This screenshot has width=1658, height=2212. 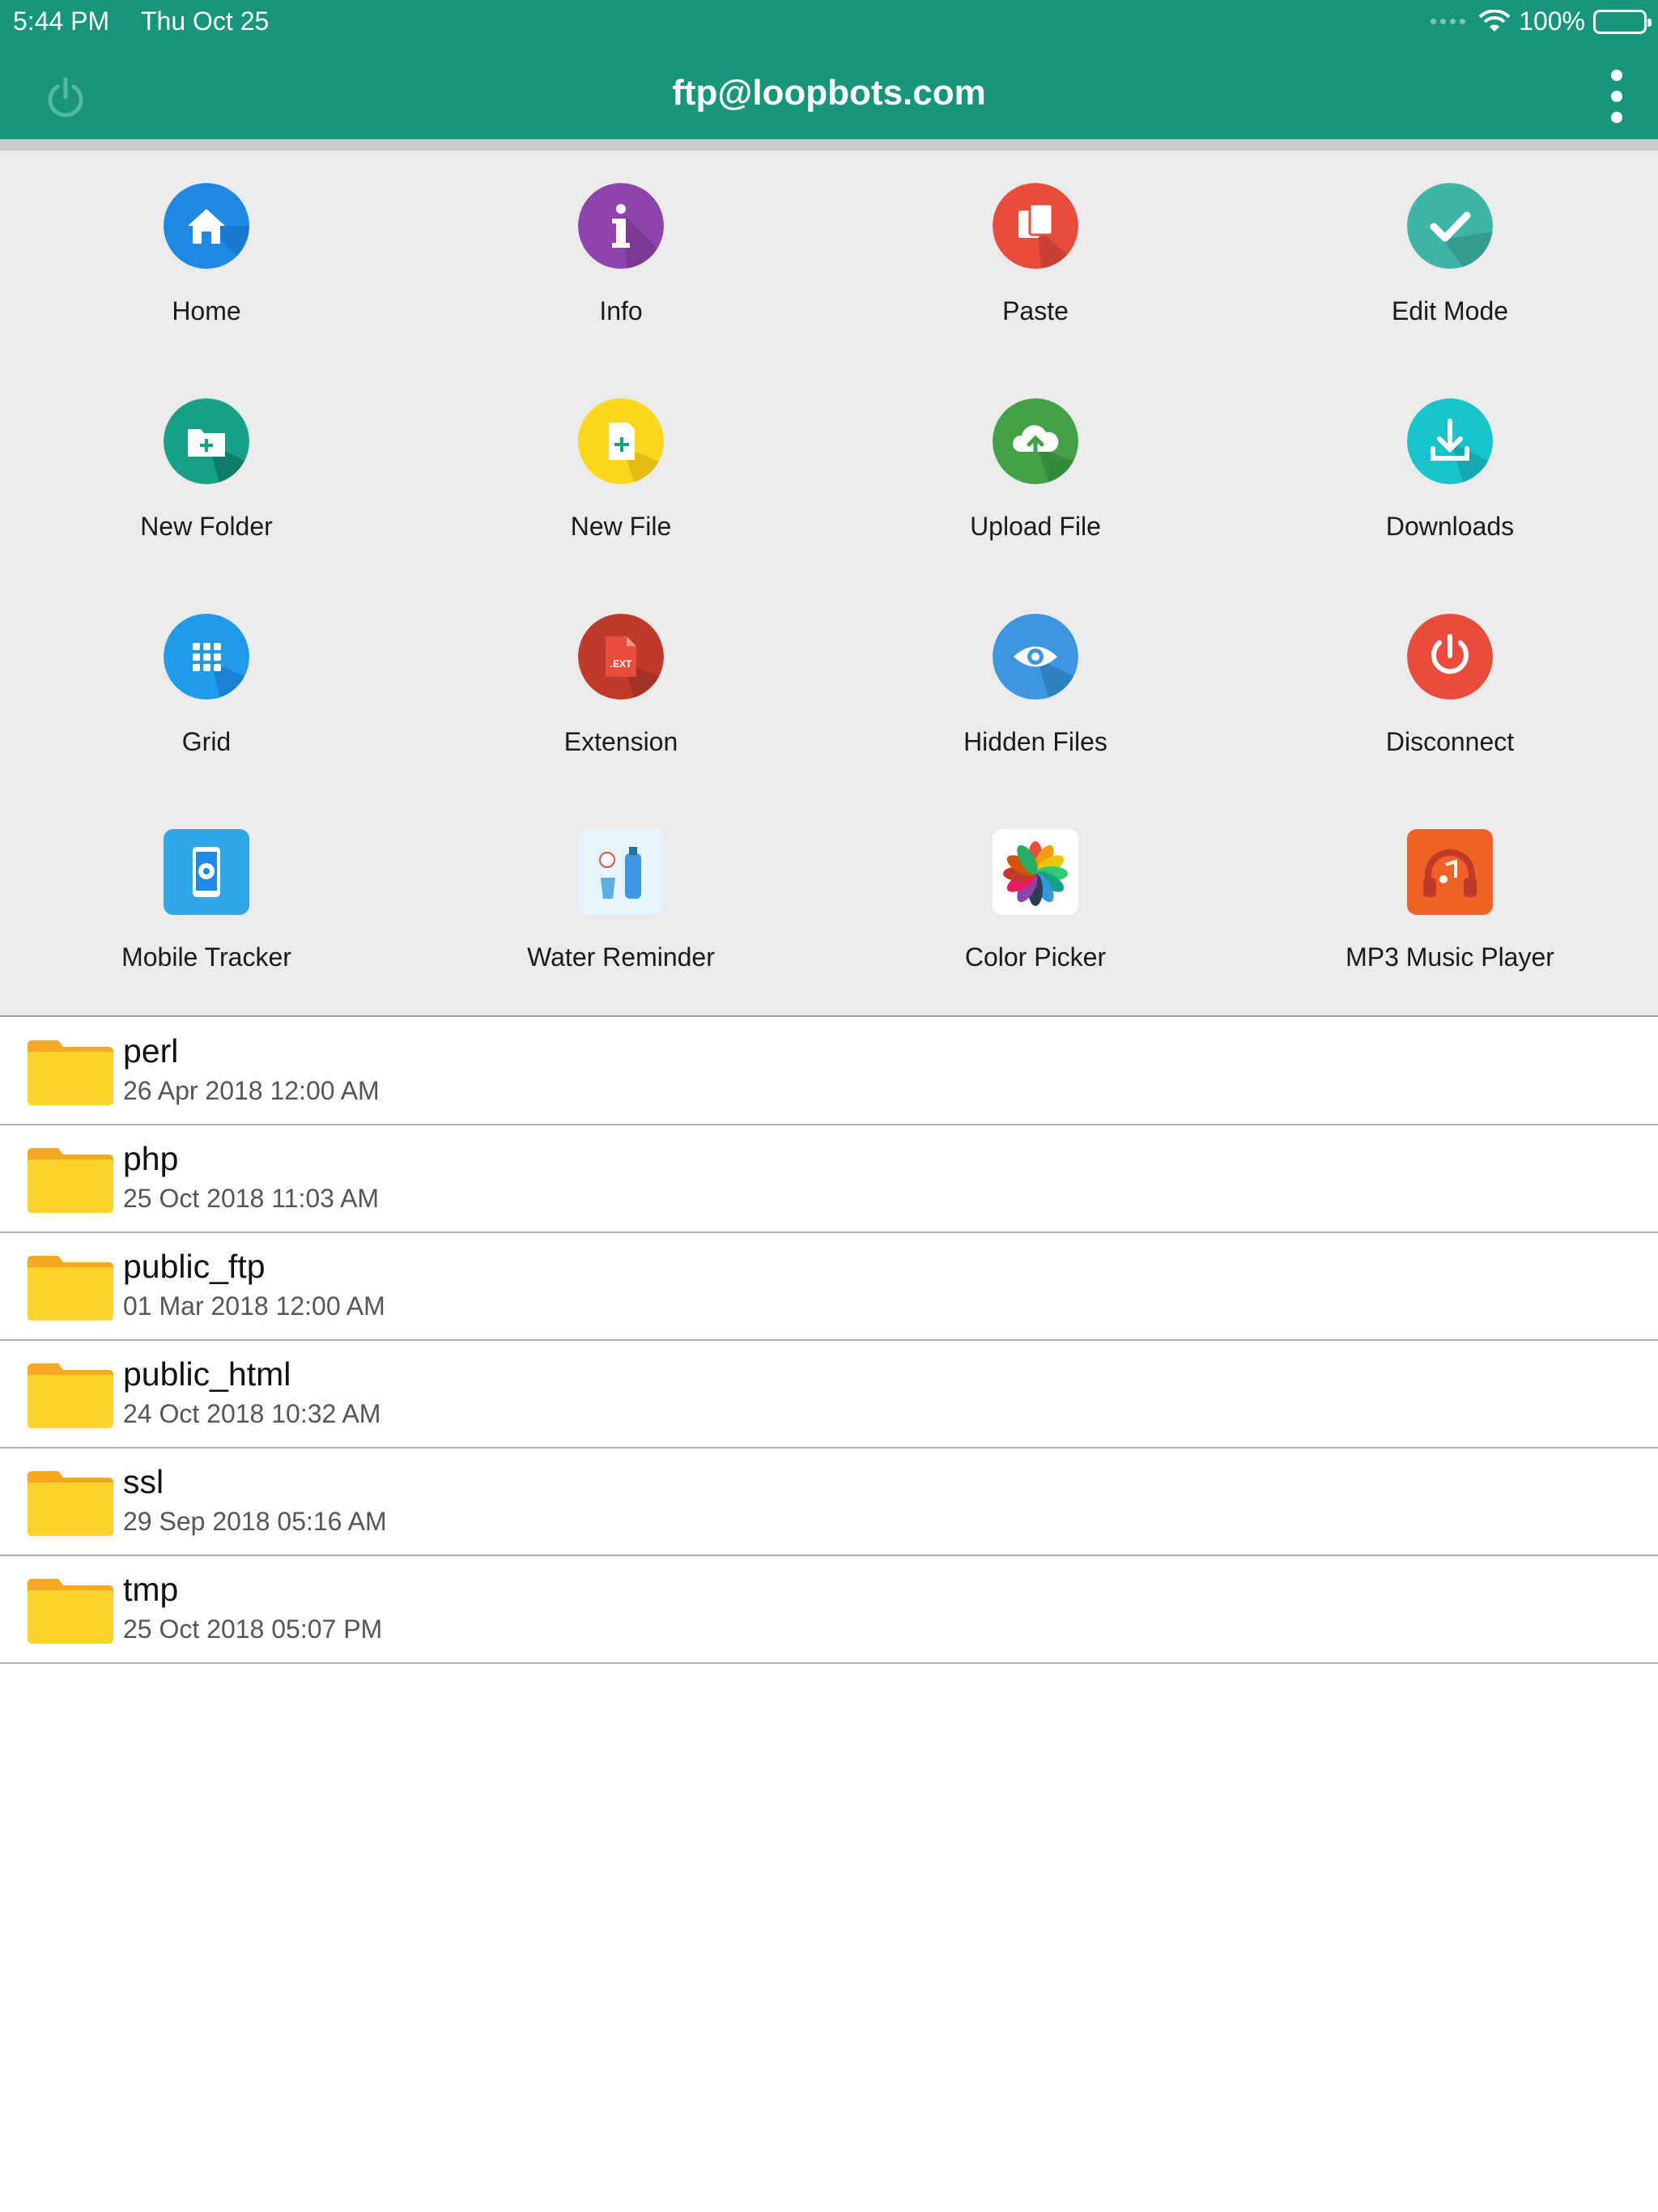 What do you see at coordinates (1450, 741) in the screenshot?
I see `disconnect-label: Disconnect` at bounding box center [1450, 741].